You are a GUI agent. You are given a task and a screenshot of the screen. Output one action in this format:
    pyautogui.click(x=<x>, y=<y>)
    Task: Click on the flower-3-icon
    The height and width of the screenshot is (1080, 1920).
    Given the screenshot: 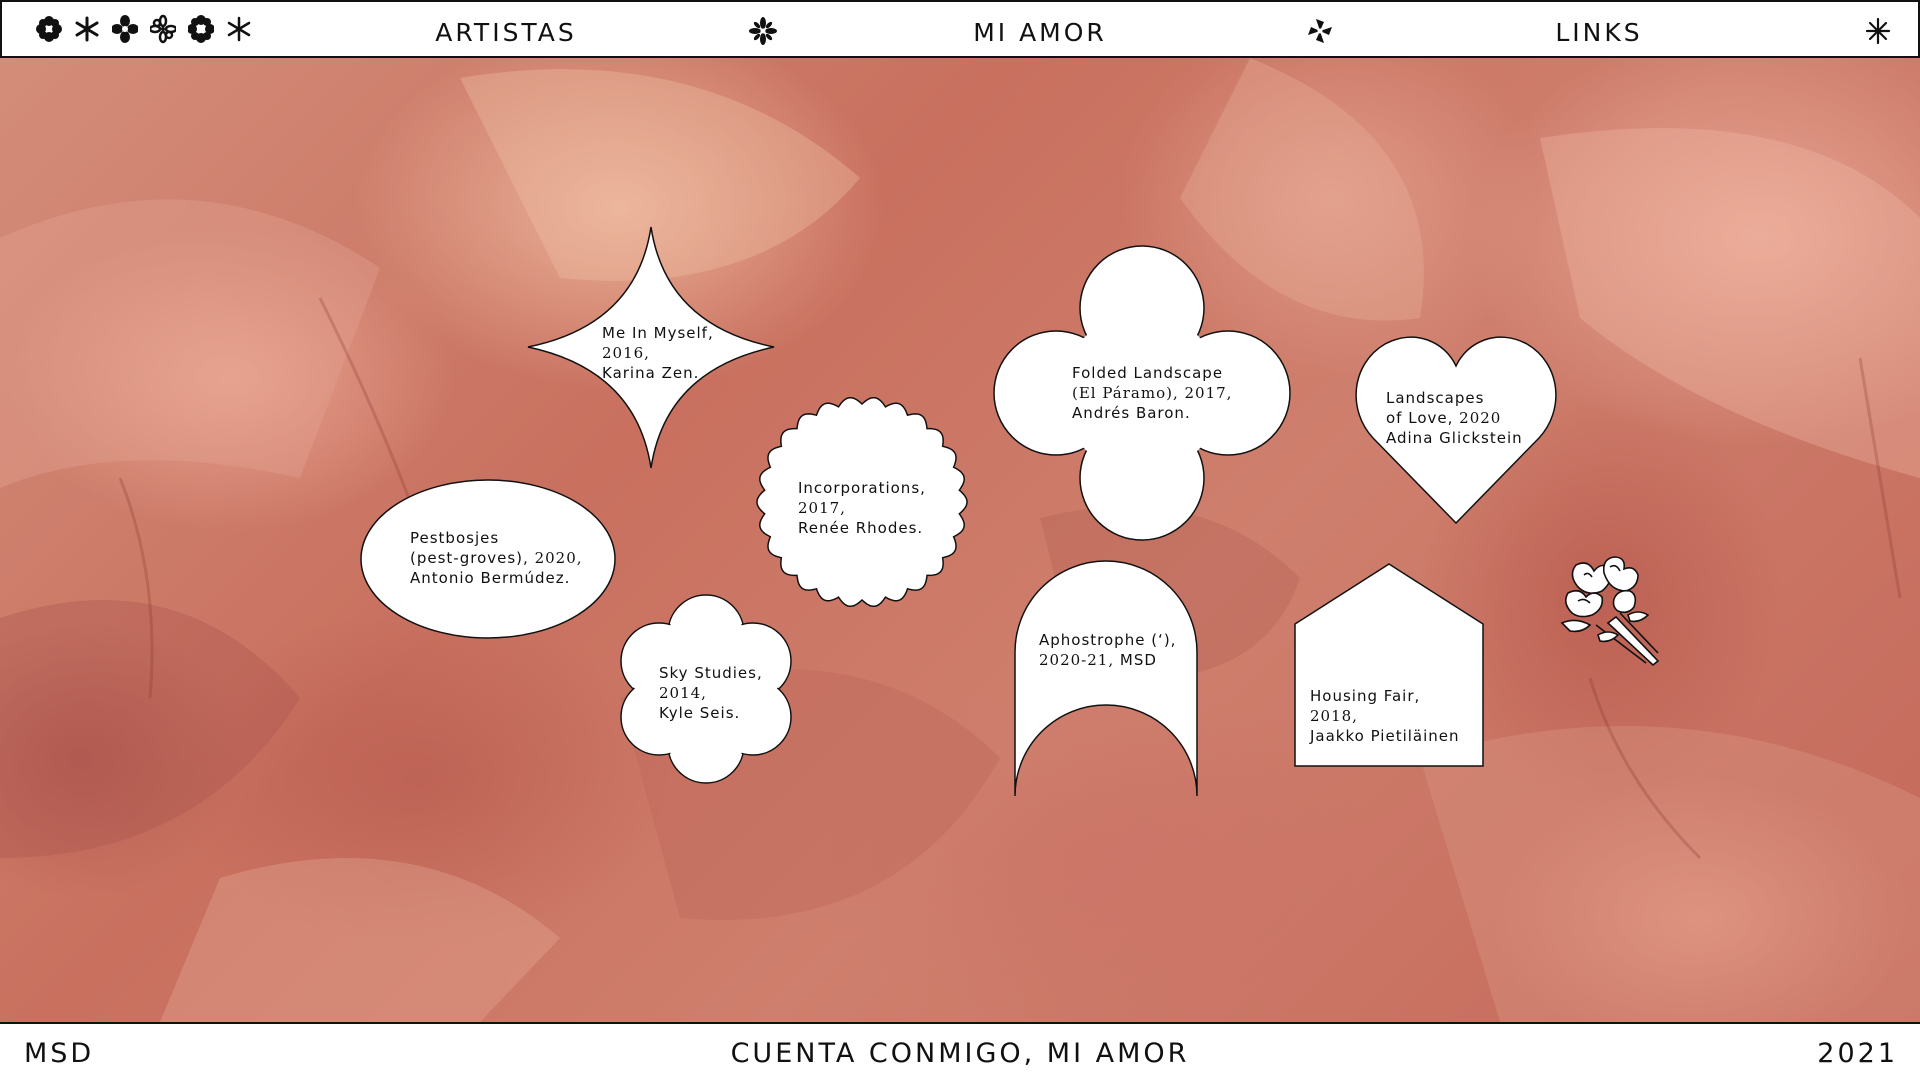 What is the action you would take?
    pyautogui.click(x=163, y=29)
    